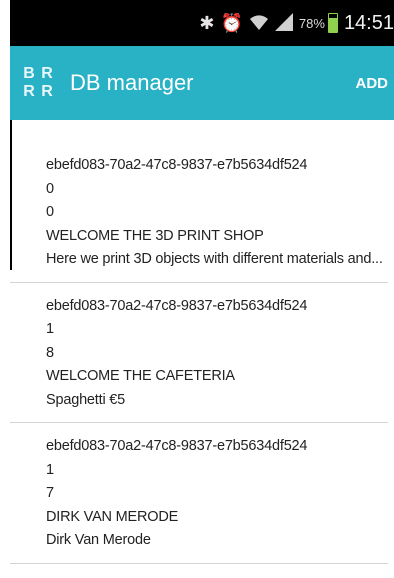  I want to click on wifi-icon, so click(259, 23).